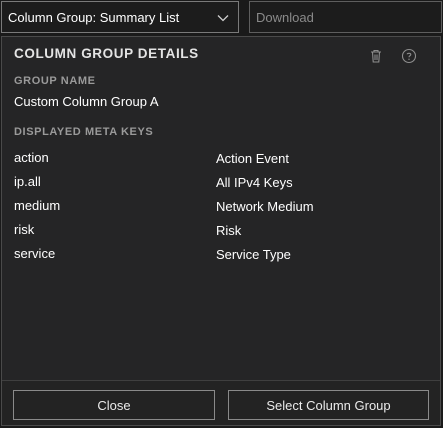 The image size is (443, 428). What do you see at coordinates (345, 17) in the screenshot?
I see `download-dropdown: Download` at bounding box center [345, 17].